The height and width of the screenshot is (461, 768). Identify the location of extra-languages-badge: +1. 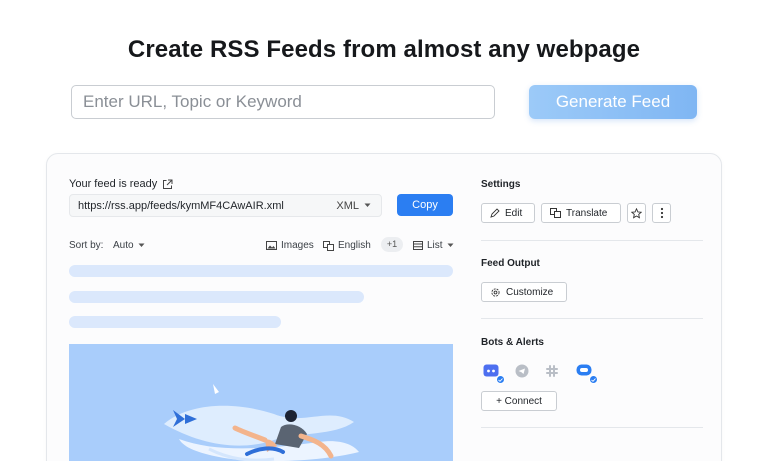
(392, 244).